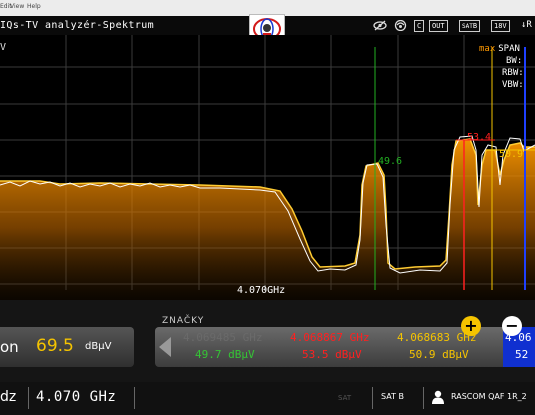  Describe the element at coordinates (261, 290) in the screenshot. I see `center-frequency-label: 4.070GHz` at that location.